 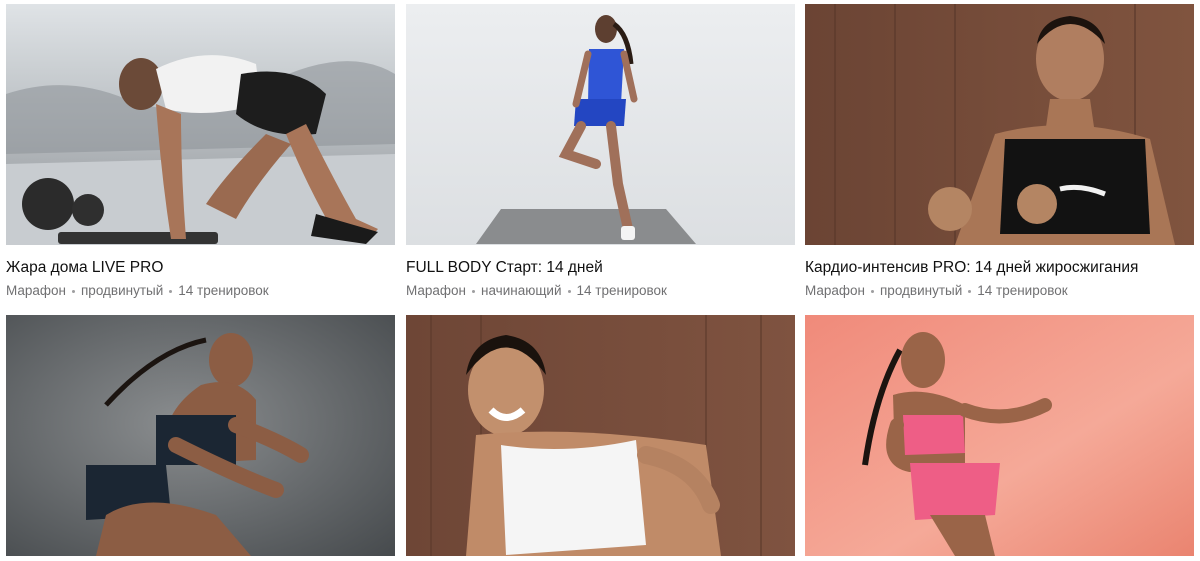 What do you see at coordinates (600, 268) in the screenshot?
I see `program-title: FULL BODY Старт: 14 дней` at bounding box center [600, 268].